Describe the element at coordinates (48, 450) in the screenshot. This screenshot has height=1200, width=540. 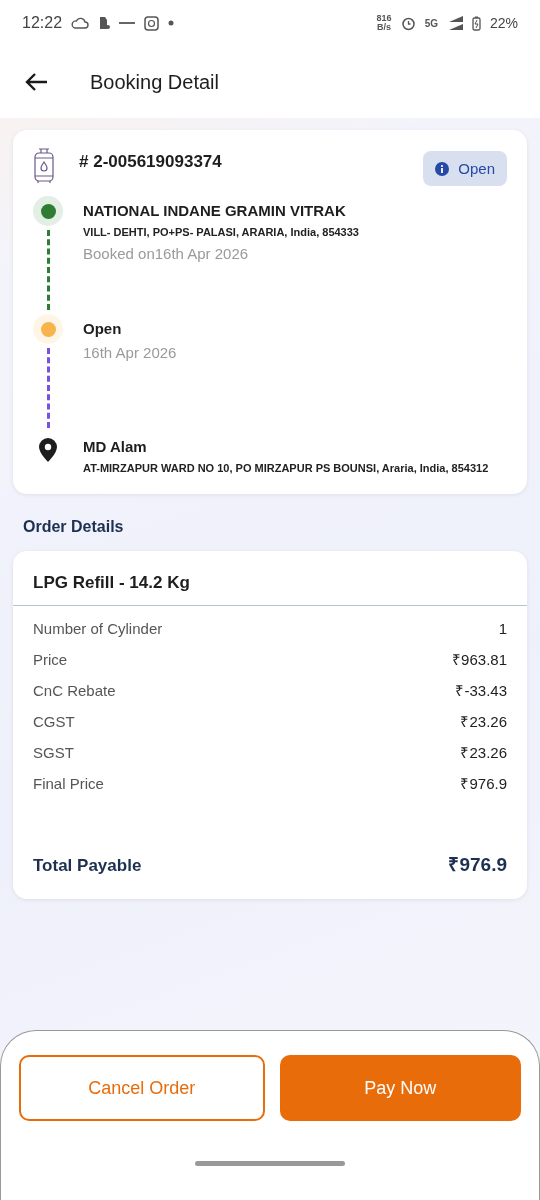
I see `location-pin-icon` at that location.